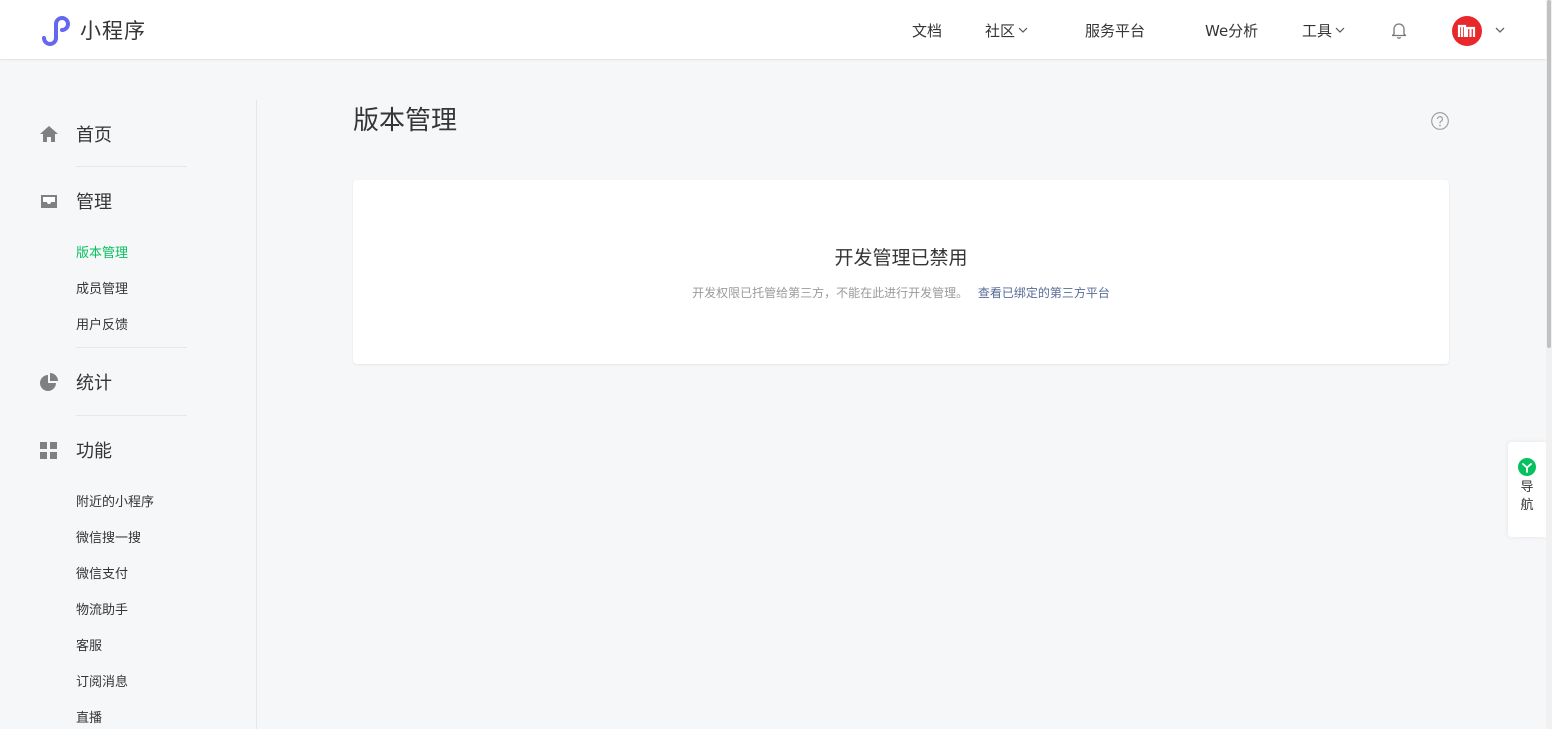  I want to click on help-icon, so click(1440, 121).